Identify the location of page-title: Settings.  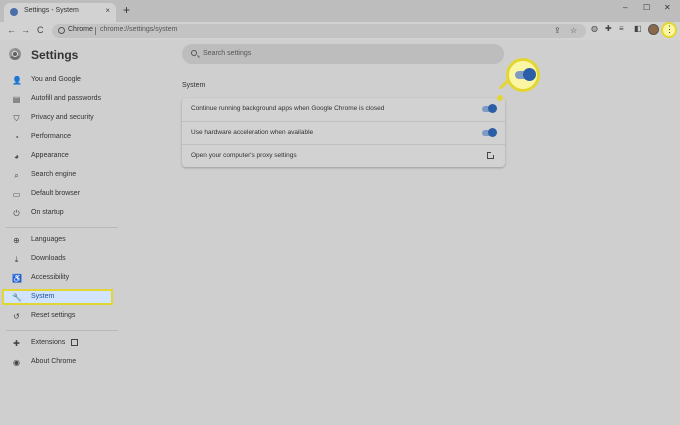
(55, 55).